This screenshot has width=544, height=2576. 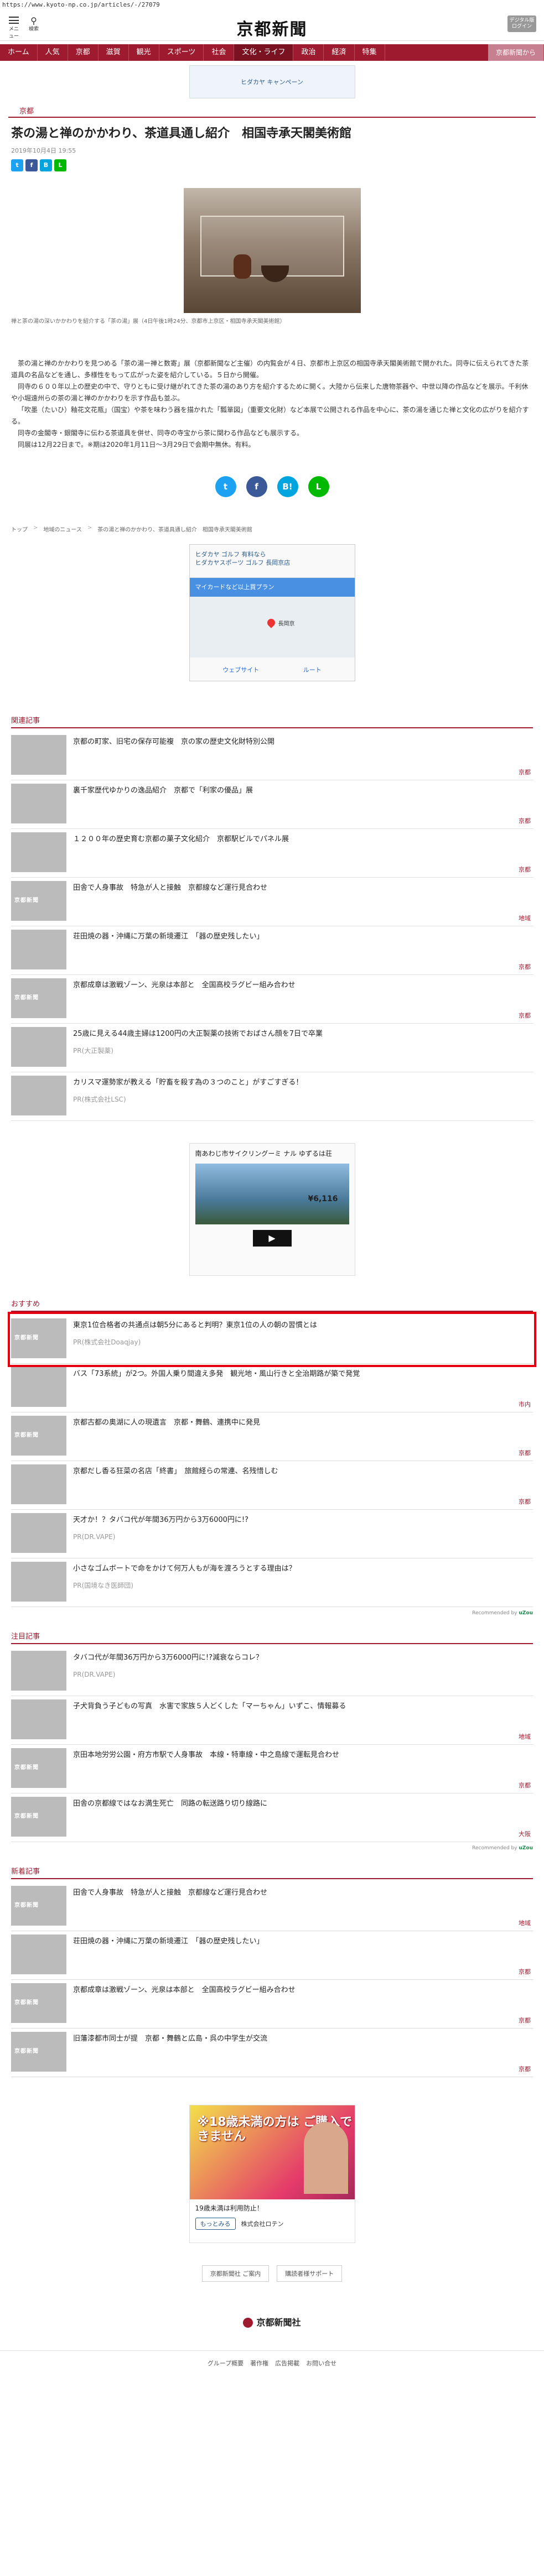 I want to click on bottom-ad-caption: 19歳未満は利用防止！, so click(x=229, y=2208).